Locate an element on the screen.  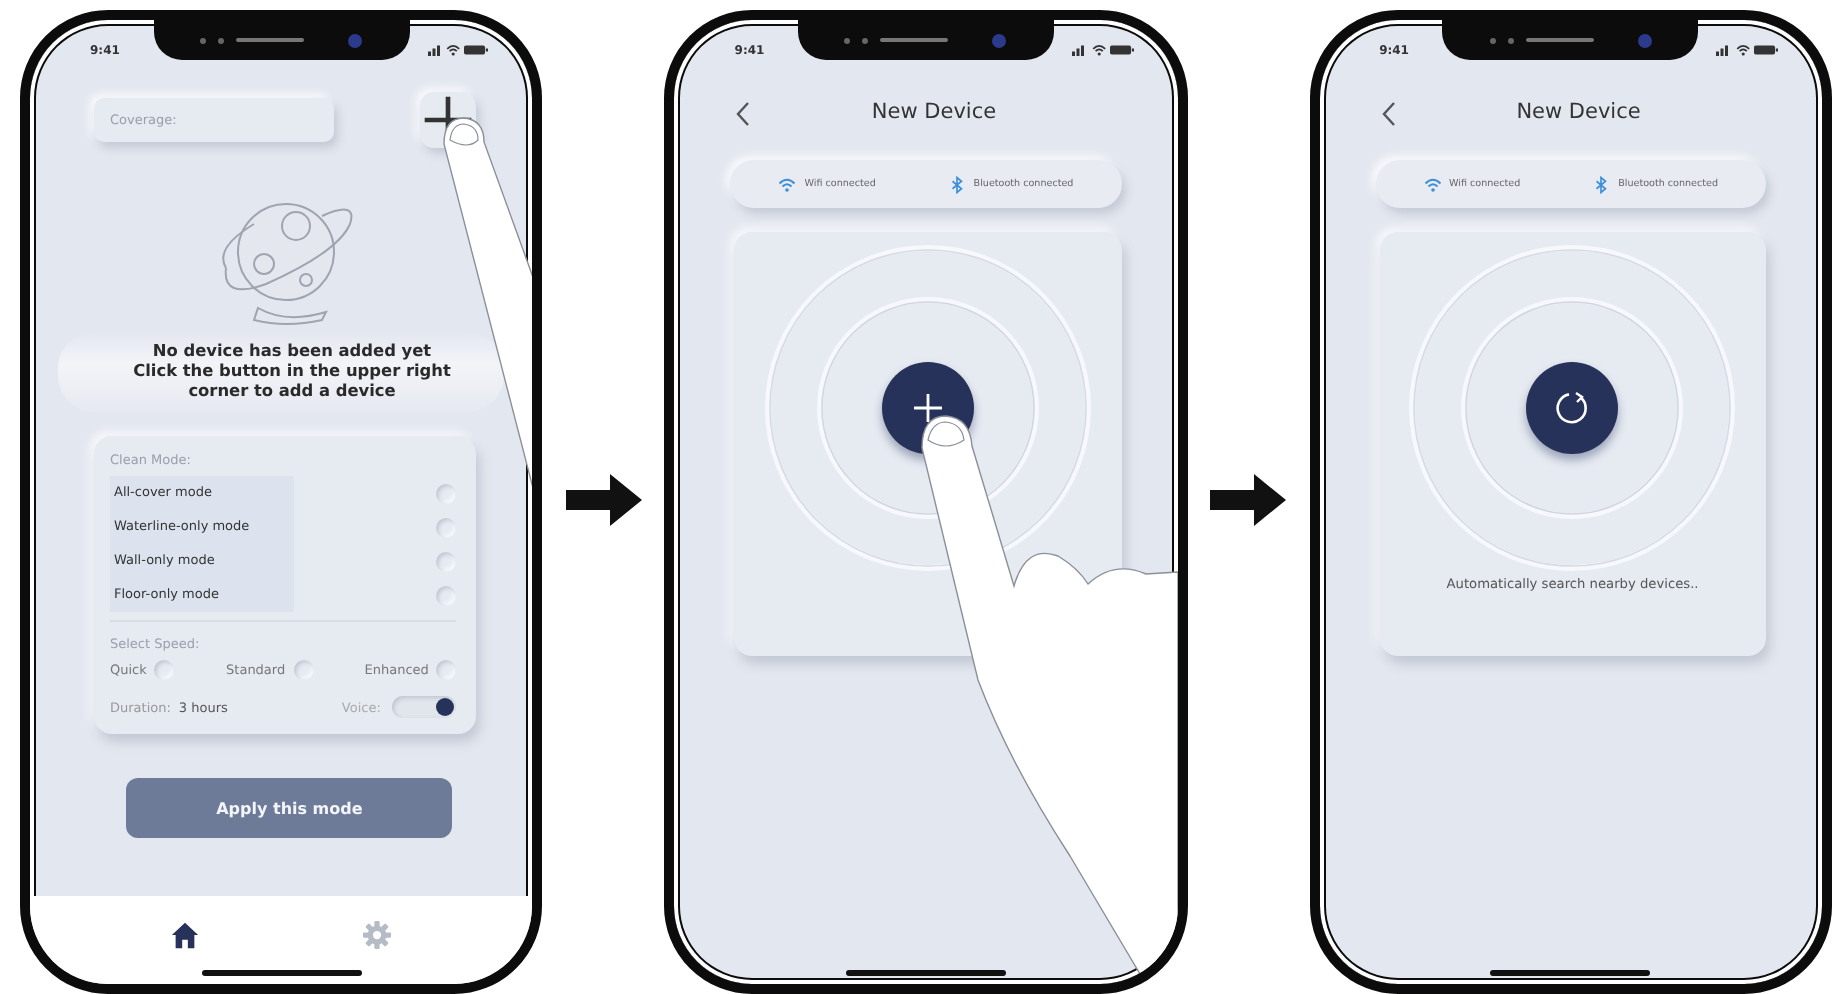
settings-icon is located at coordinates (377, 934).